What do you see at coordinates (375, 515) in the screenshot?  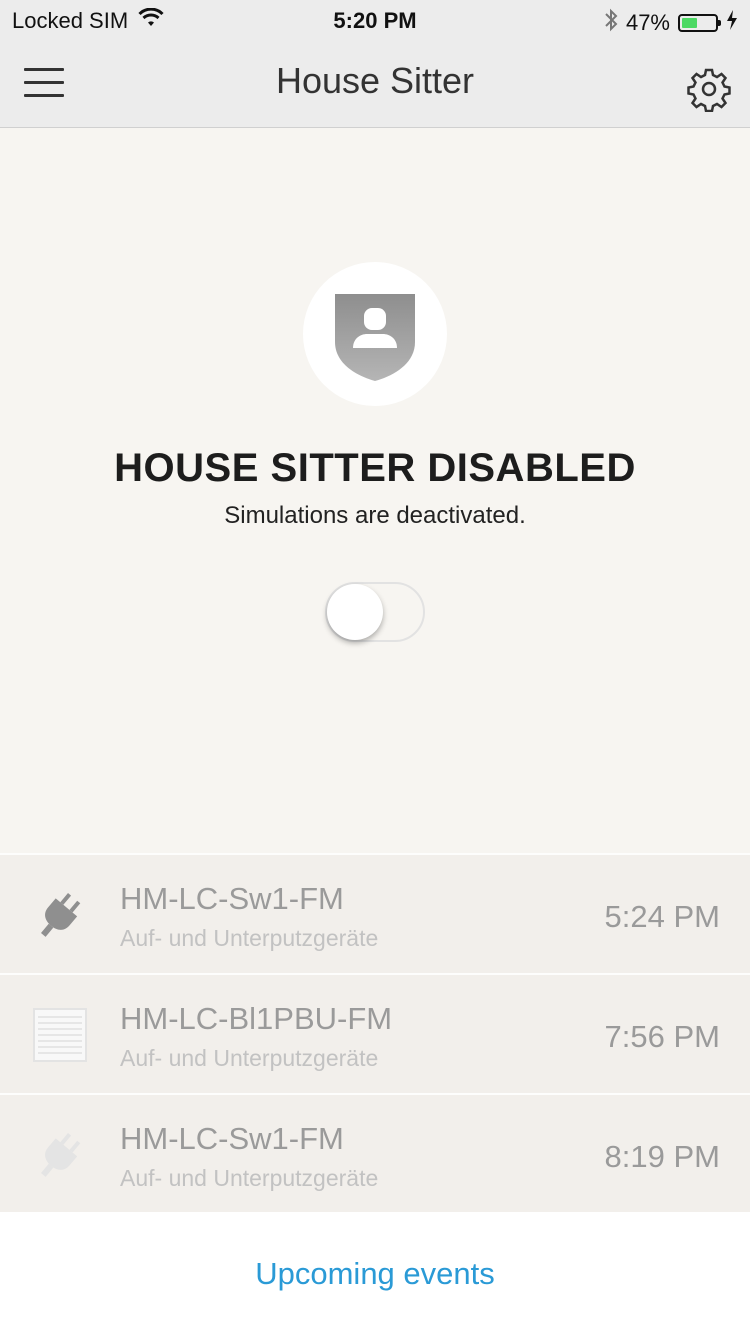 I see `status-description: Simulations are deactivated.` at bounding box center [375, 515].